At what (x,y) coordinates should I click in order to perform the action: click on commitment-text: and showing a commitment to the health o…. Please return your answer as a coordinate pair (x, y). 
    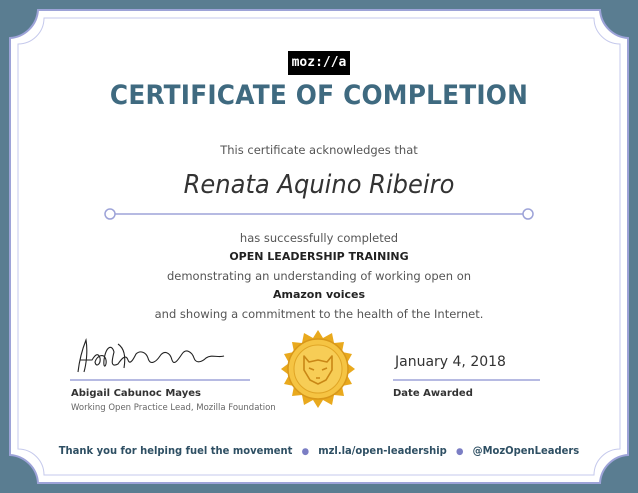
    Looking at the image, I should click on (319, 314).